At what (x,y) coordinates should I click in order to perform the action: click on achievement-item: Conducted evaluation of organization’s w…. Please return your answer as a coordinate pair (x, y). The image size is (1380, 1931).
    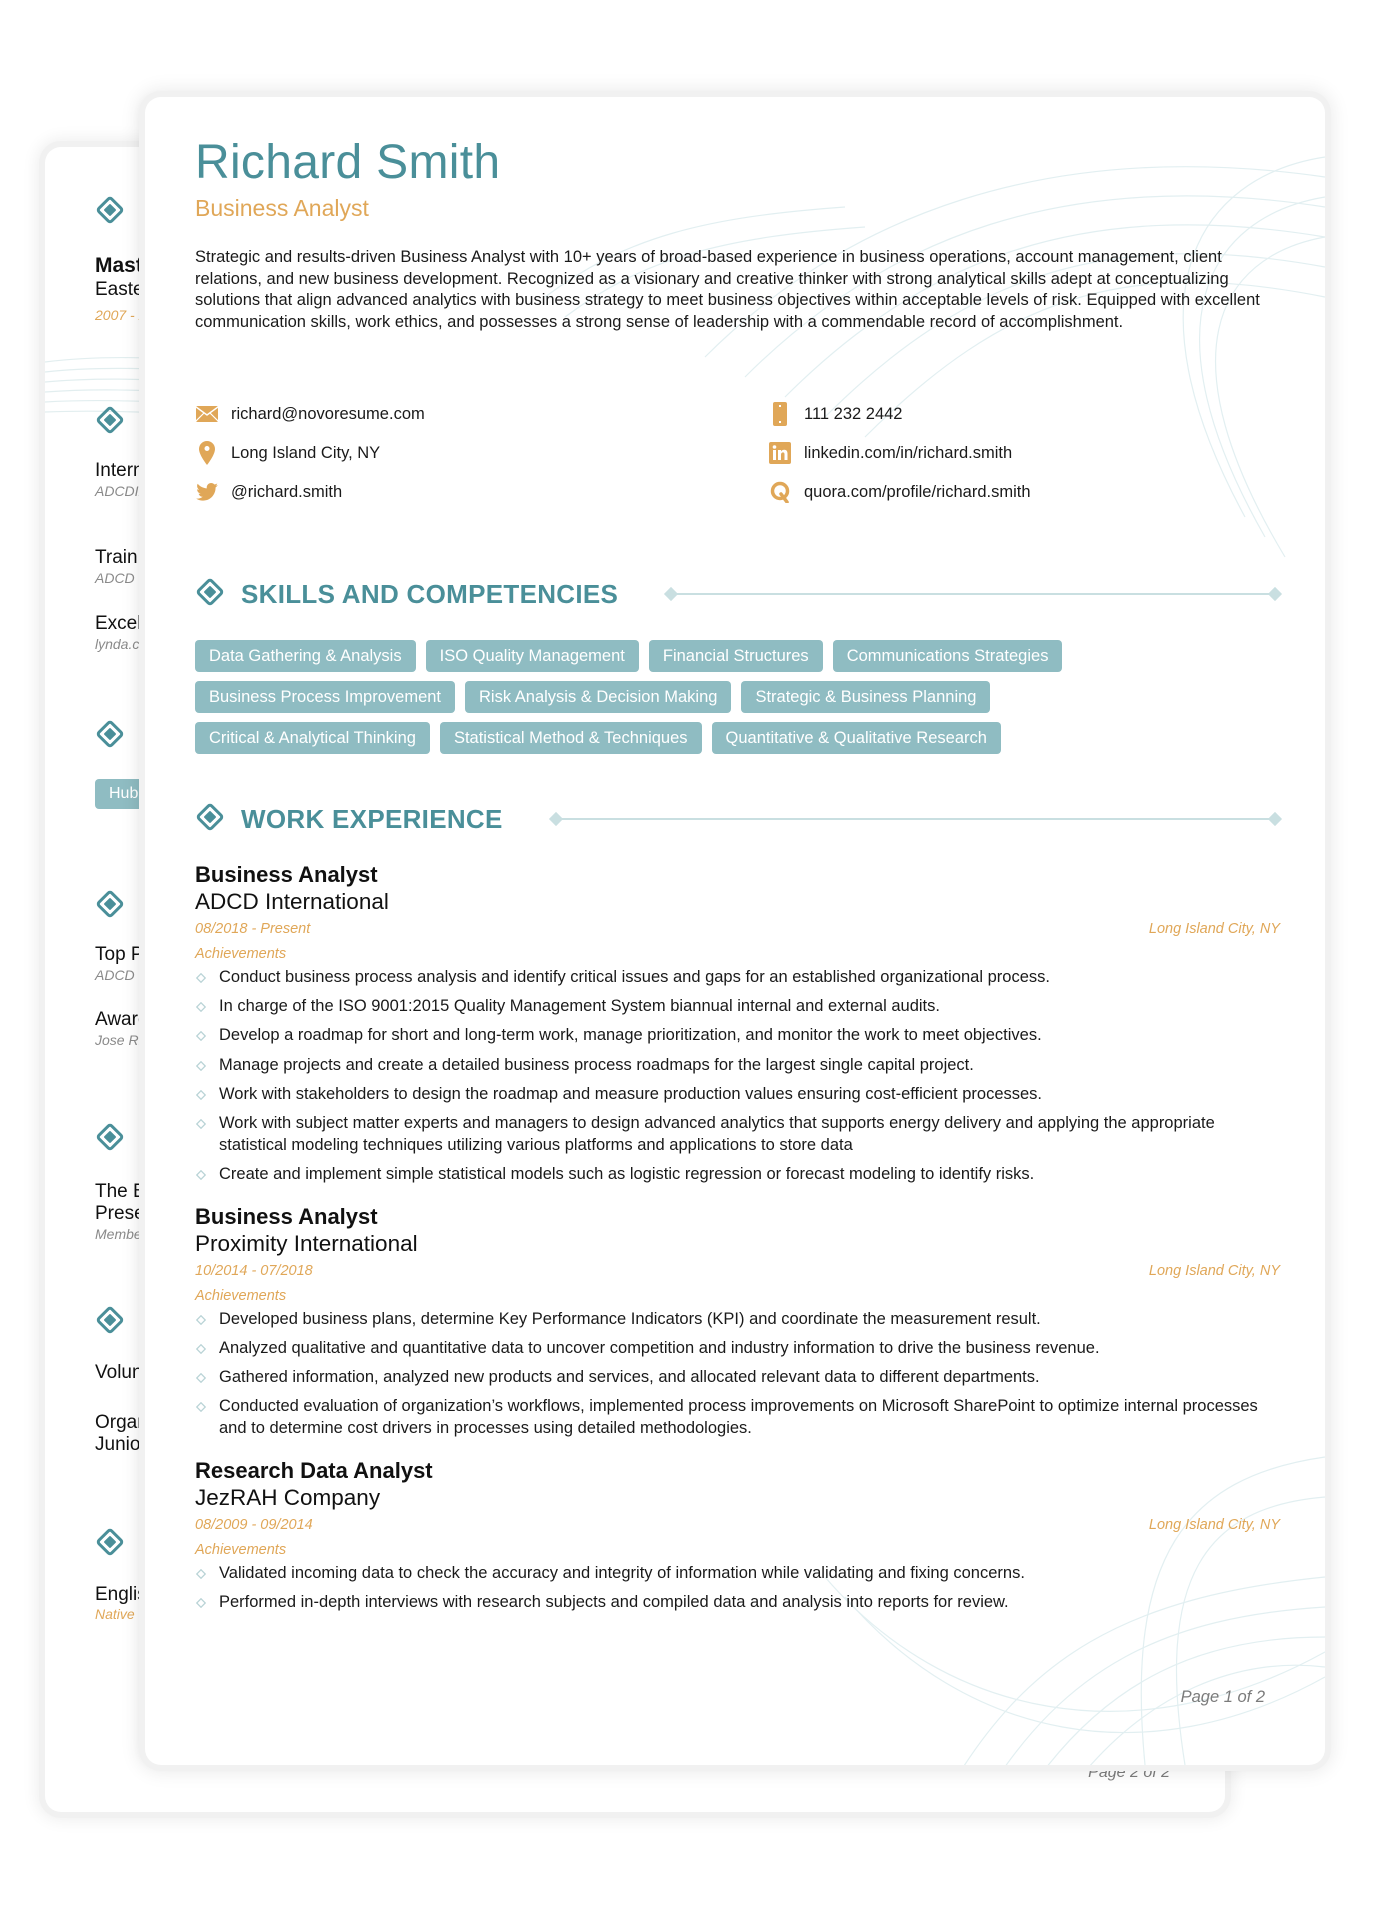
    Looking at the image, I should click on (737, 1417).